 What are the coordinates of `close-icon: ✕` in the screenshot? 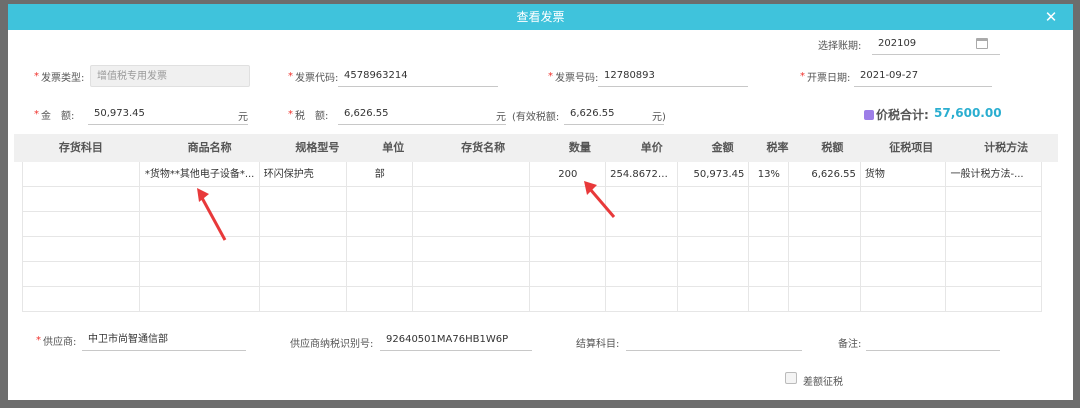 It's located at (1051, 17).